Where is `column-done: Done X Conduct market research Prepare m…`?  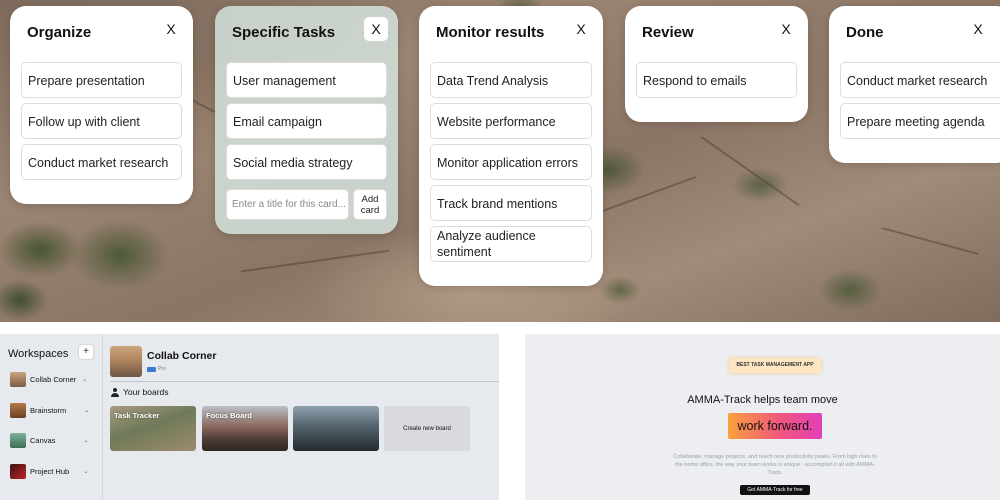
column-done: Done X Conduct market research Prepare m… is located at coordinates (914, 84).